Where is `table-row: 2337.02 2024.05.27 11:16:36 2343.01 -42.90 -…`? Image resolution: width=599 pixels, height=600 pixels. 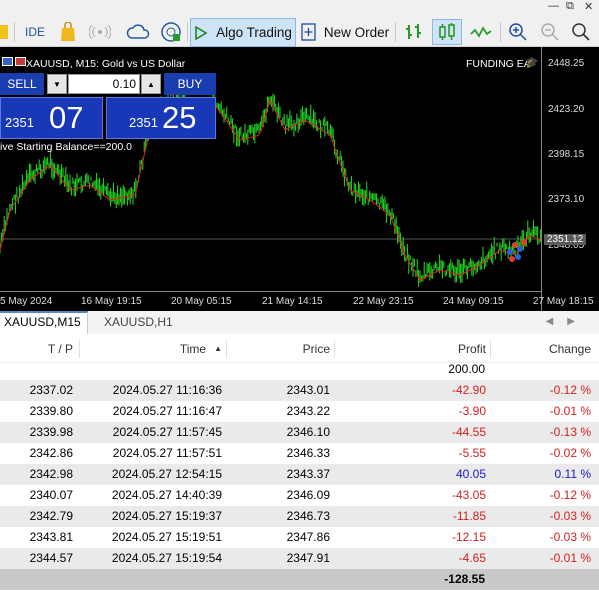
table-row: 2337.02 2024.05.27 11:16:36 2343.01 -42.90 -… is located at coordinates (299, 390).